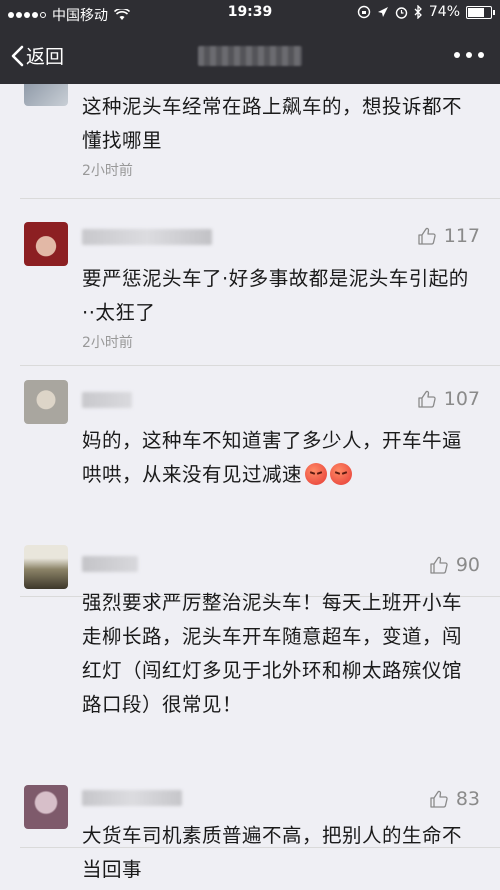 The width and height of the screenshot is (500, 890). I want to click on like-button: 83, so click(455, 799).